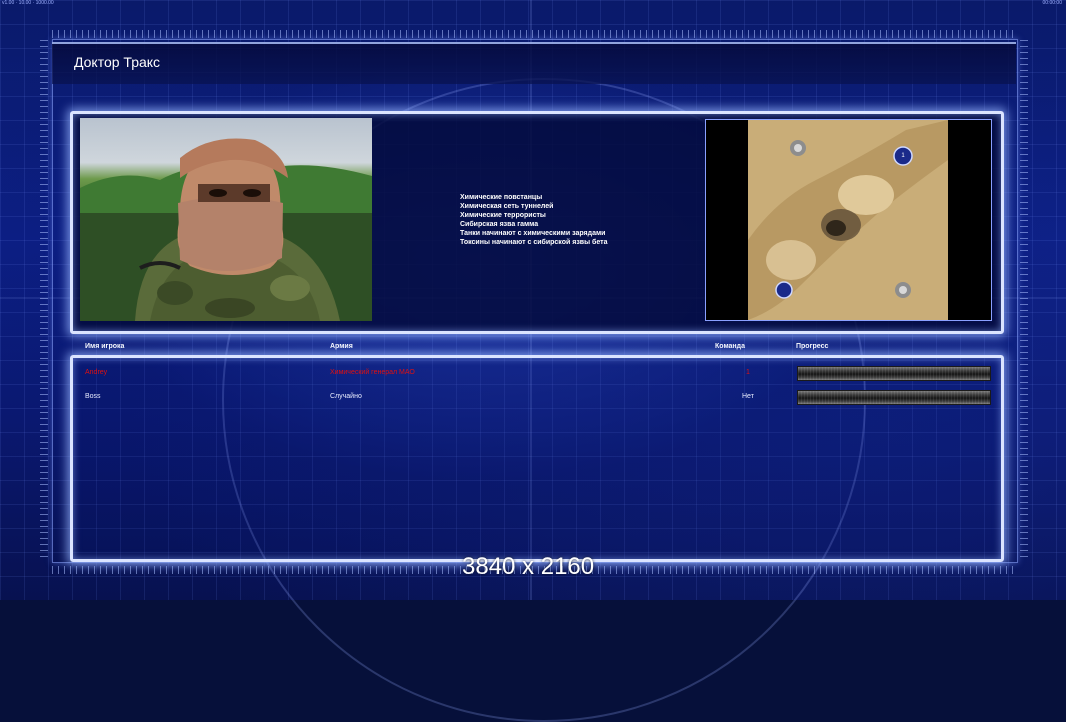 The width and height of the screenshot is (1066, 722). I want to click on debug-info-left: v1.00 · 10.00 · 1000.00, so click(28, 3).